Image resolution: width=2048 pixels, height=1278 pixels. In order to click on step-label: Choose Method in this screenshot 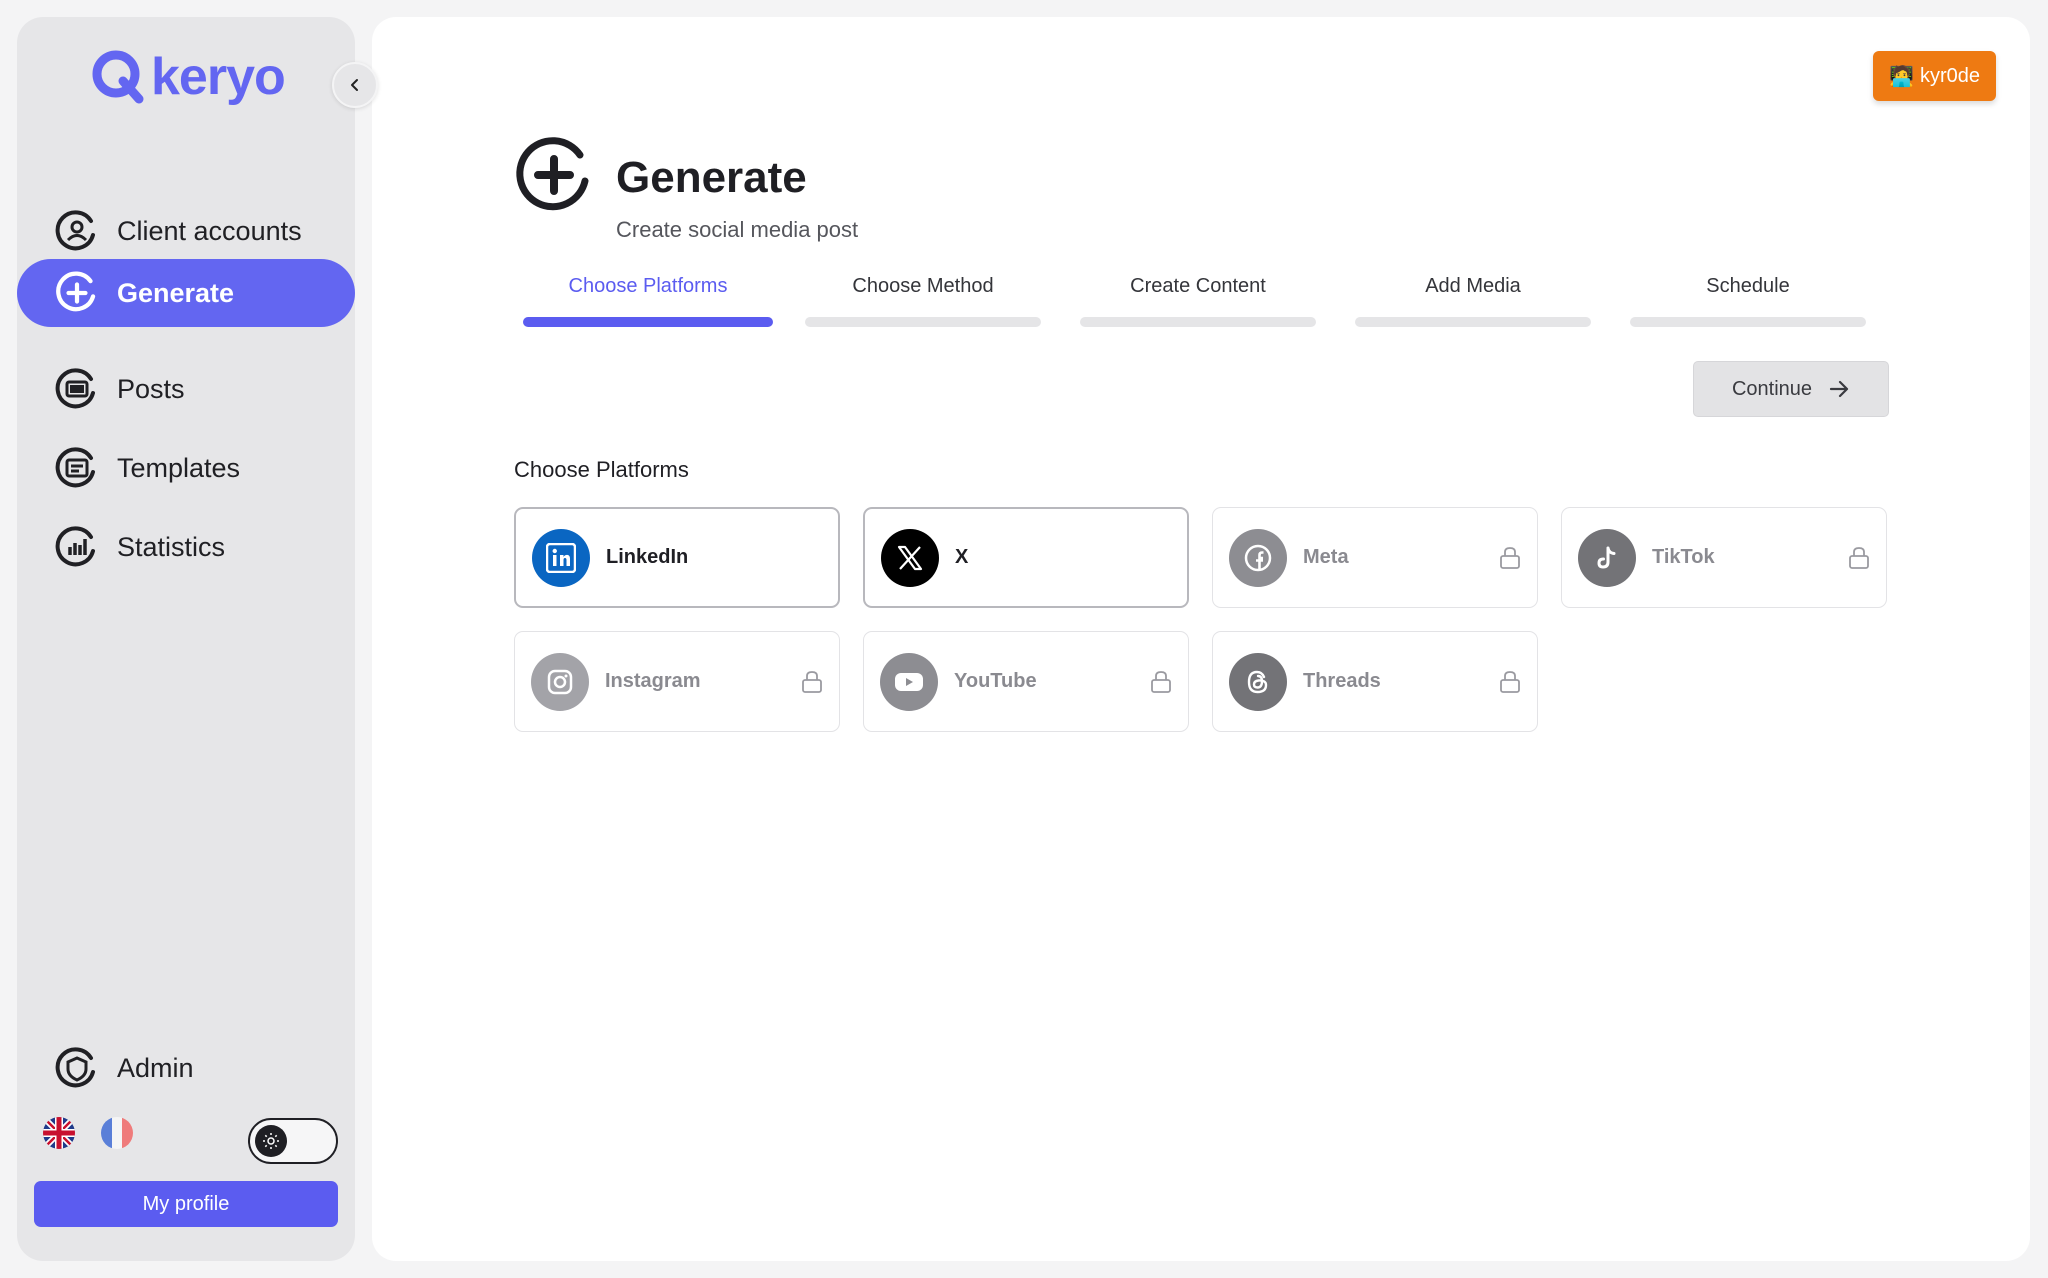, I will do `click(923, 286)`.